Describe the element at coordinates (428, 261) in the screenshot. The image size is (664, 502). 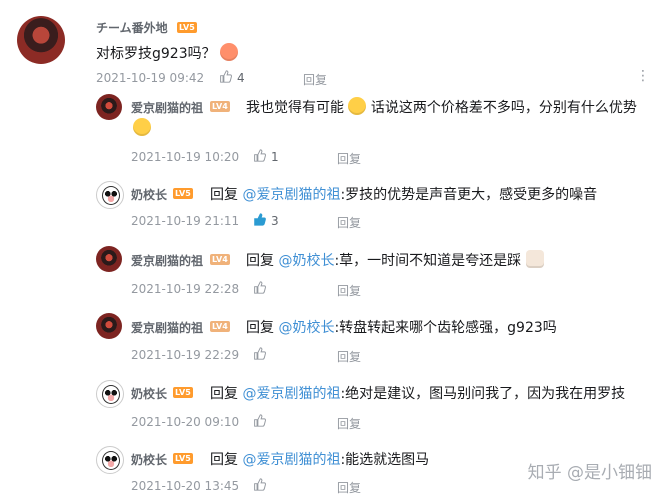
I see `reply-text-content: :草，一时间不知道是夸还是踩` at that location.